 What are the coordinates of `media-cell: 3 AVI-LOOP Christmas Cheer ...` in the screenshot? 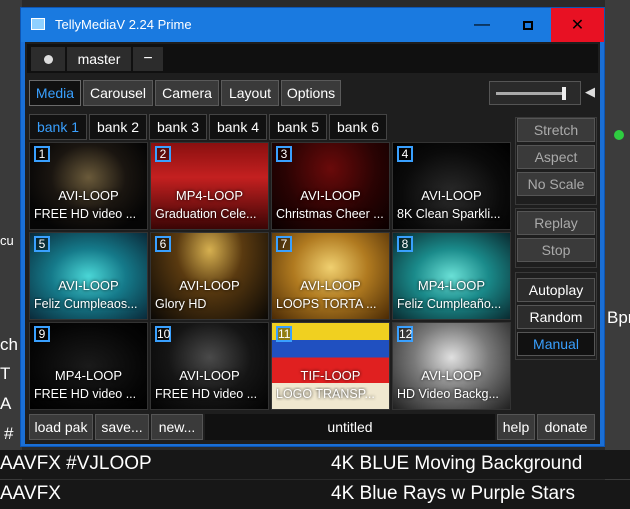 It's located at (330, 186).